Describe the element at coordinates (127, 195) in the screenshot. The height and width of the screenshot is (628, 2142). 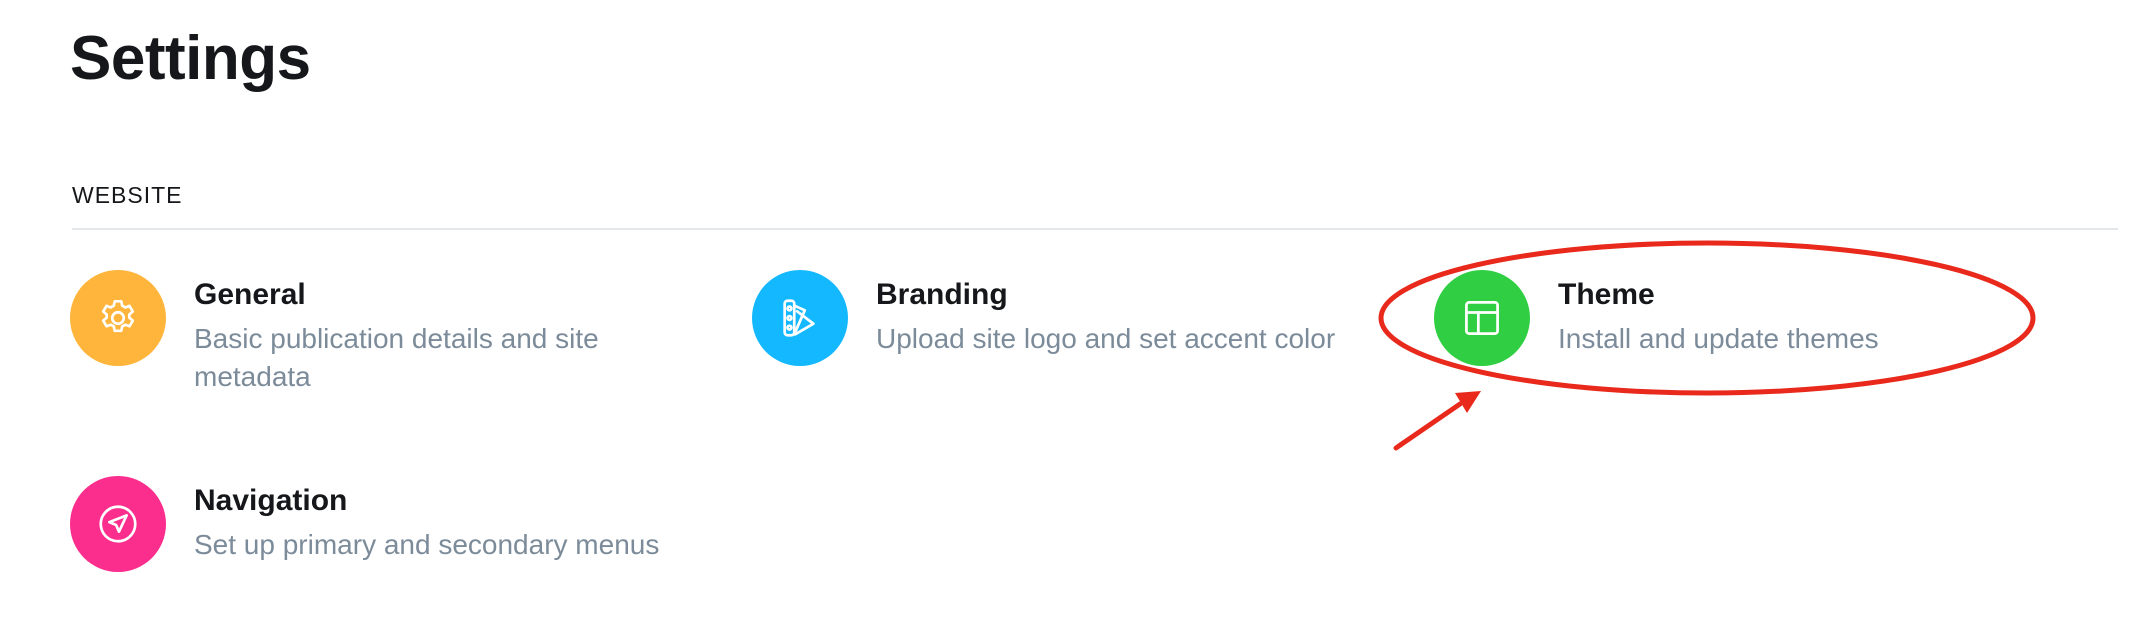
I see `section-header-website: WEBSITE` at that location.